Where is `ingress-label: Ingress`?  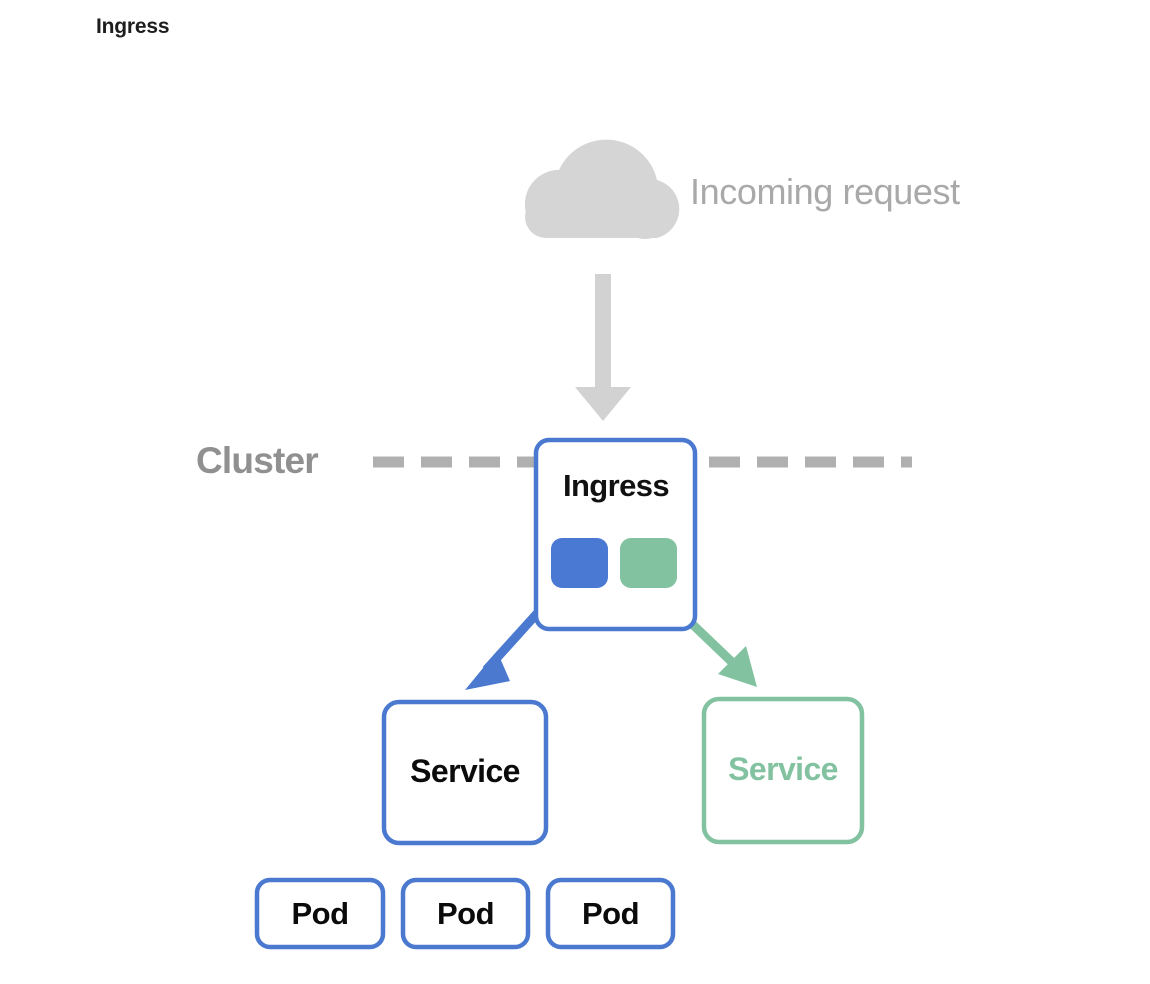
ingress-label: Ingress is located at coordinates (616, 485).